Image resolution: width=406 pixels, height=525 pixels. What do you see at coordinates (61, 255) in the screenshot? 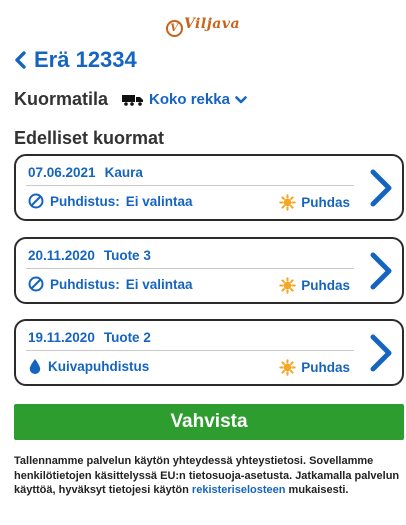
I see `load-date: 20.11.2020` at bounding box center [61, 255].